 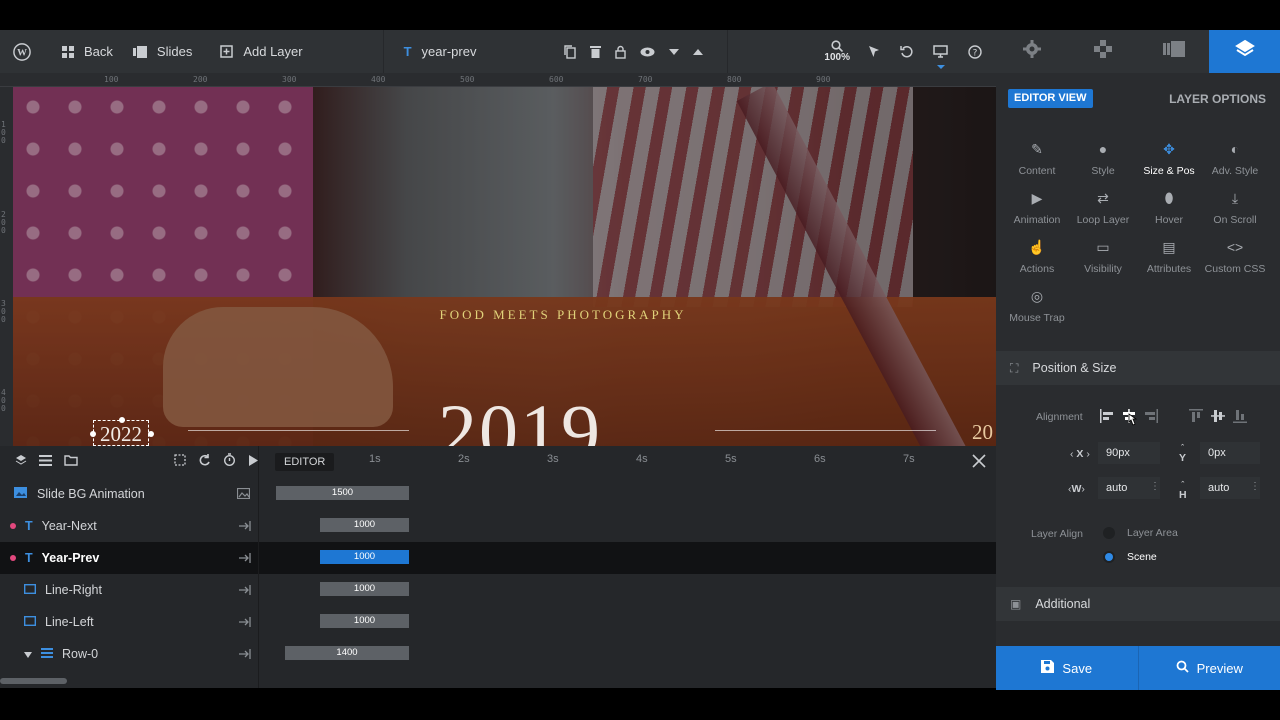 I want to click on option-attributes: ▤ Attributes, so click(x=1169, y=257).